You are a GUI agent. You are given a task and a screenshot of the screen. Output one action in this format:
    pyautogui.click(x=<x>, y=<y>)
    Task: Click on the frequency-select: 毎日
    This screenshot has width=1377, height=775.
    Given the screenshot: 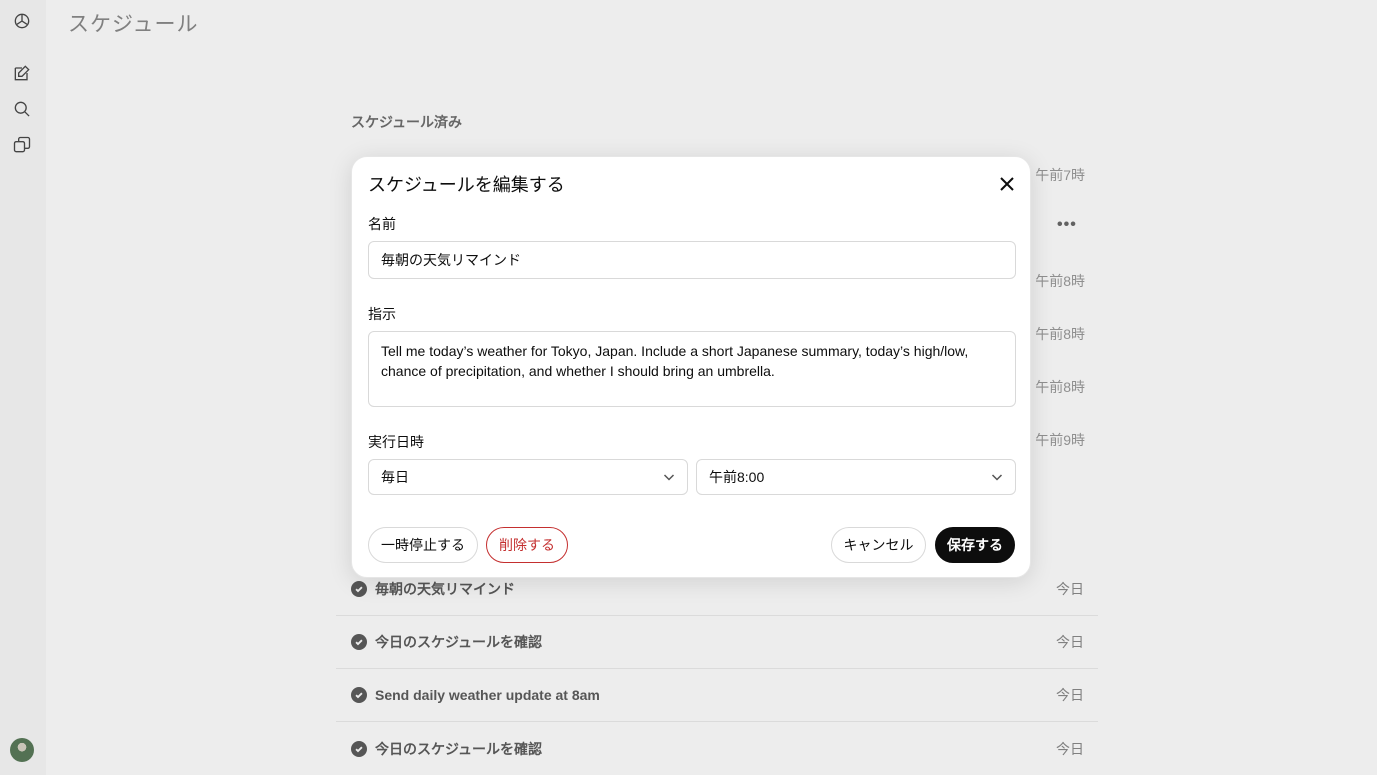 What is the action you would take?
    pyautogui.click(x=528, y=477)
    